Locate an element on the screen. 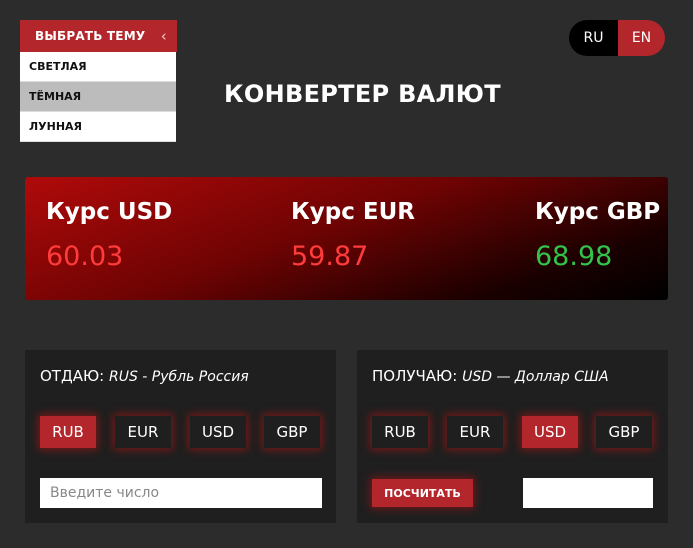 Image resolution: width=693 pixels, height=548 pixels. theme-option-moon: ЛУННАЯ is located at coordinates (98, 127).